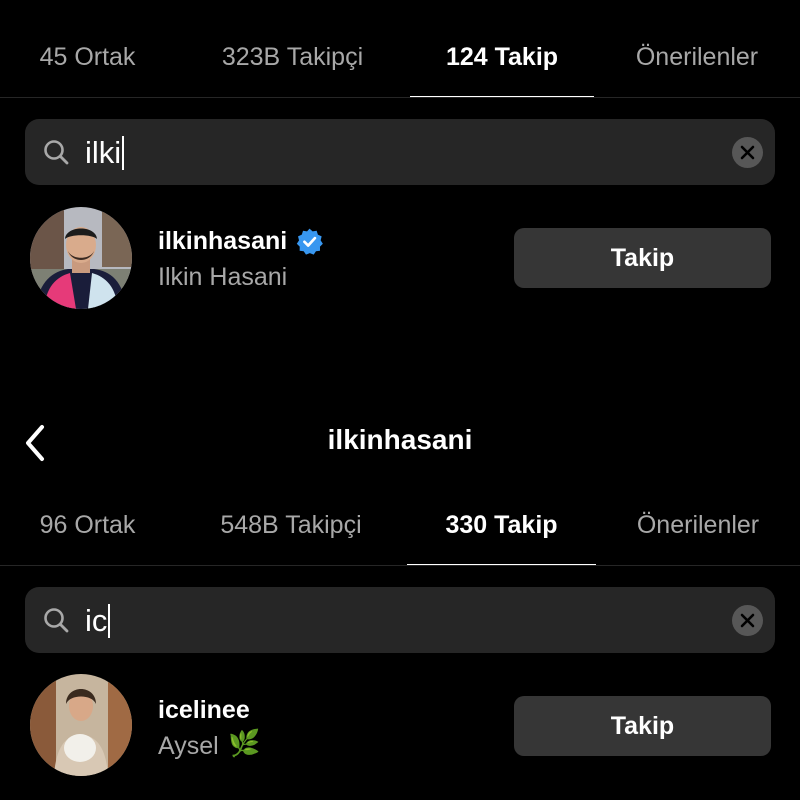 This screenshot has width=800, height=800. I want to click on search-input: ilki, so click(105, 152).